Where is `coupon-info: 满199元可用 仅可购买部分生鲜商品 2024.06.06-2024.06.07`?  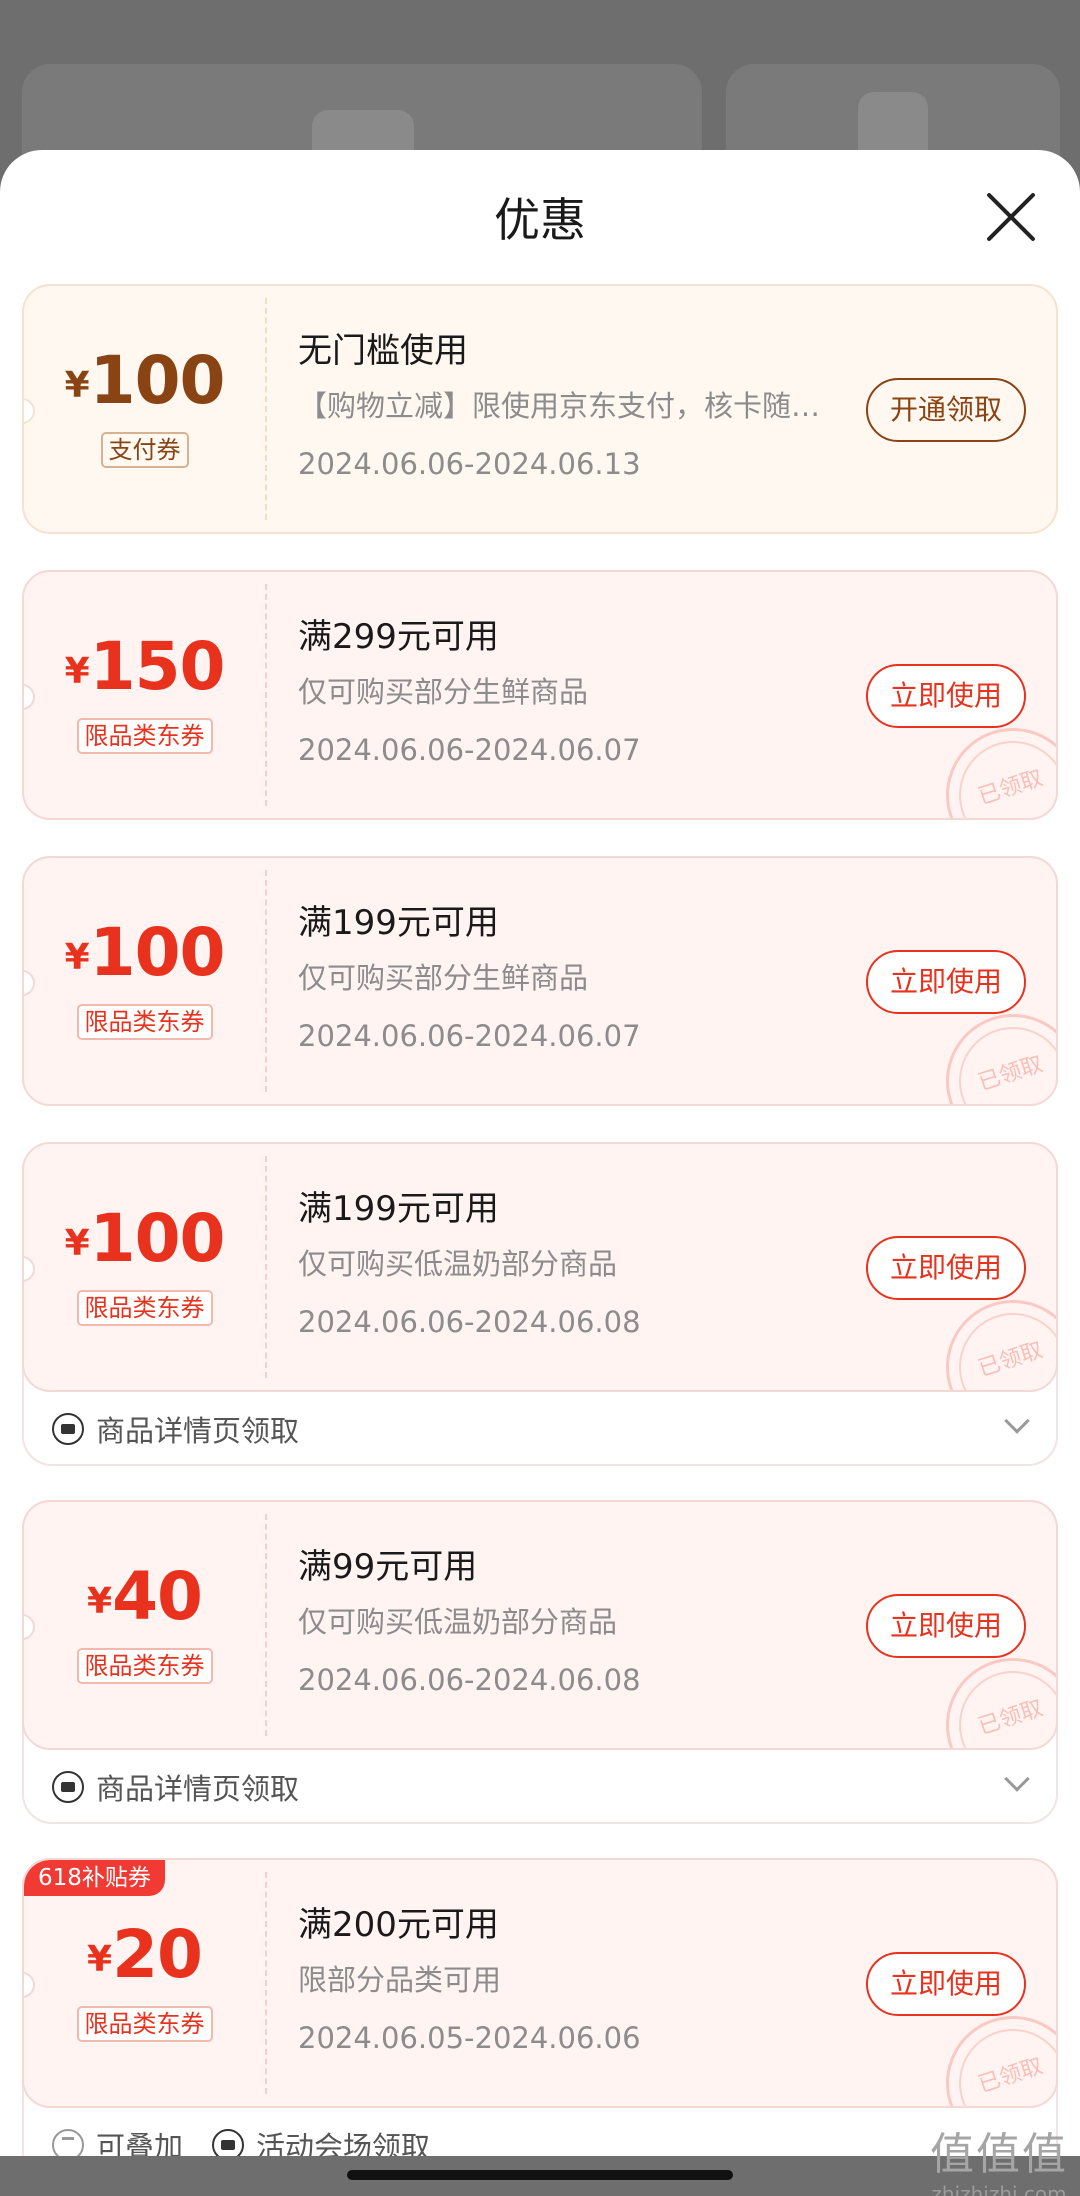
coupon-info: 满199元可用 仅可购买部分生鲜商品 2024.06.06-2024.06.07 is located at coordinates (578, 978).